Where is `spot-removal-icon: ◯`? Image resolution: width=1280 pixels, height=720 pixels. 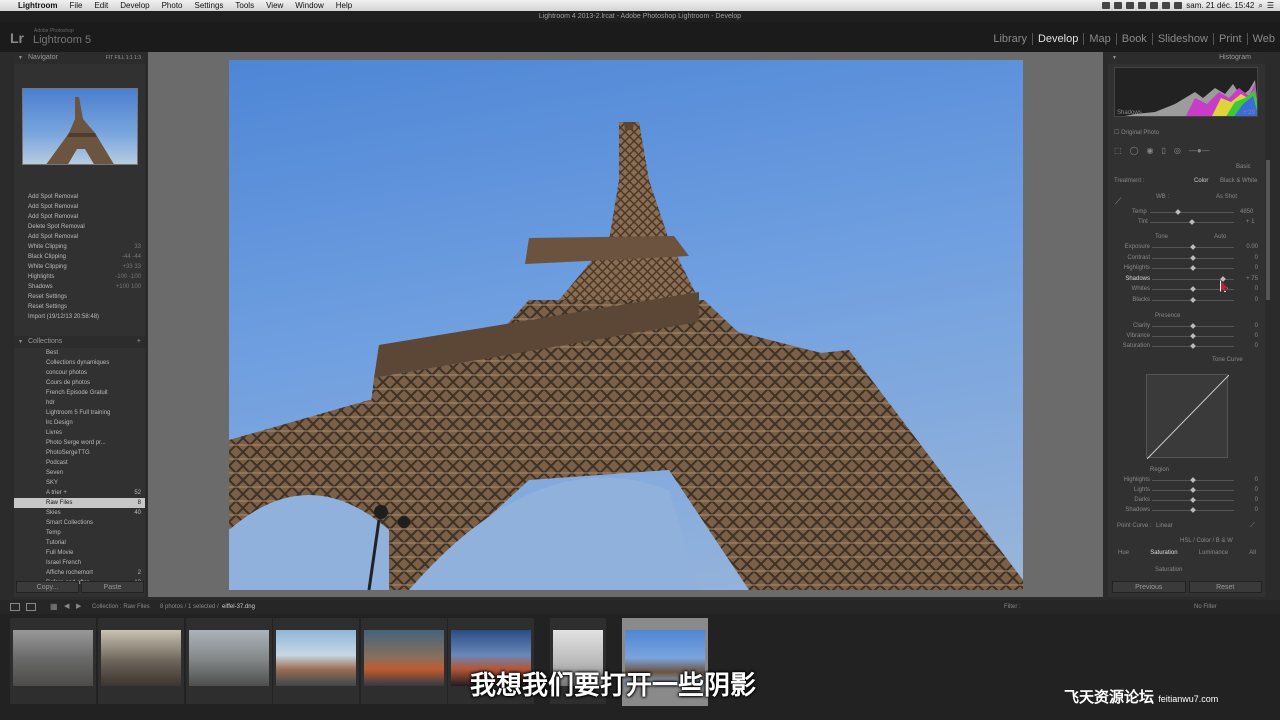 spot-removal-icon: ◯ is located at coordinates (1134, 150).